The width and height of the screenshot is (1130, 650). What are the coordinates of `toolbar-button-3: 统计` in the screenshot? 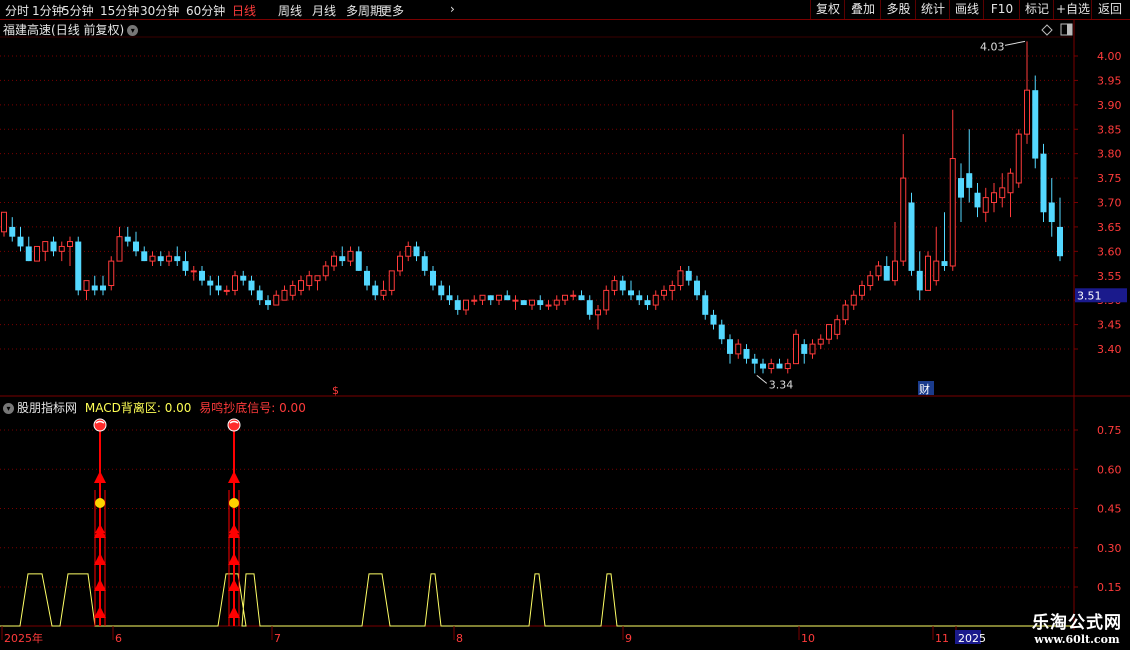 It's located at (932, 9).